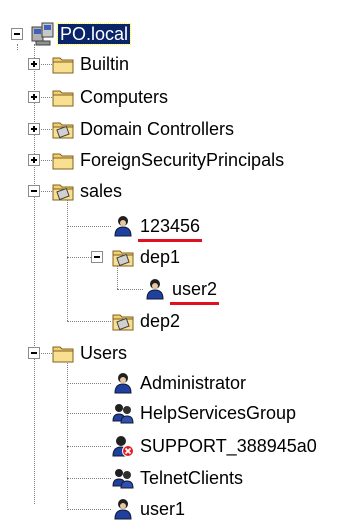 This screenshot has width=361, height=520. Describe the element at coordinates (123, 446) in the screenshot. I see `disabled-user-icon` at that location.